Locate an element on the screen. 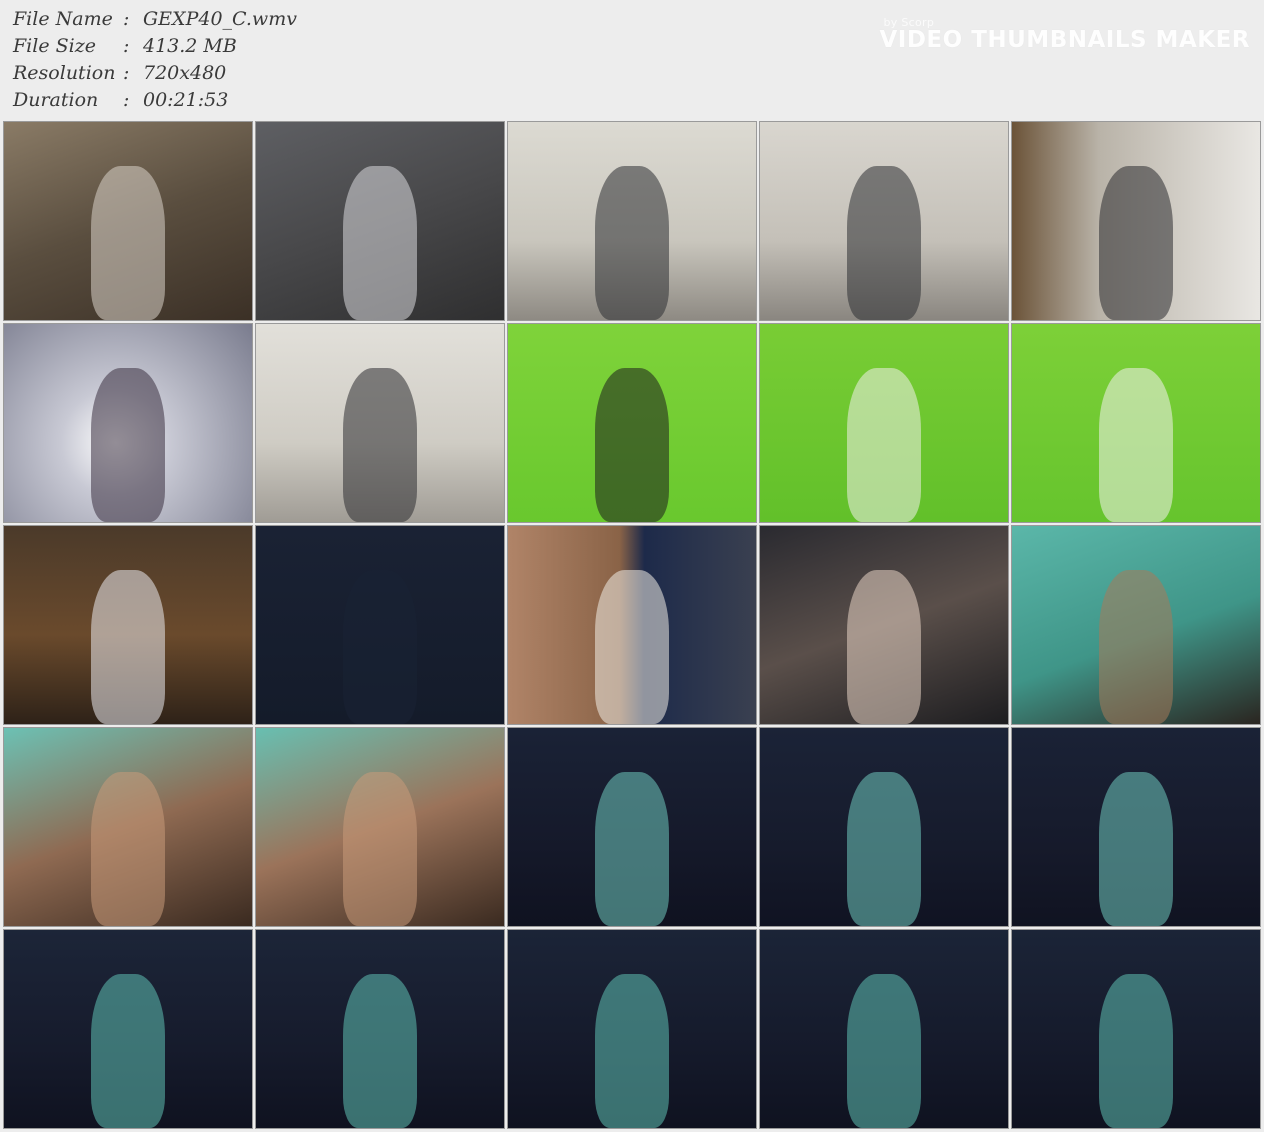 The height and width of the screenshot is (1132, 1264). duration-value: 00:21:53 is located at coordinates (186, 100).